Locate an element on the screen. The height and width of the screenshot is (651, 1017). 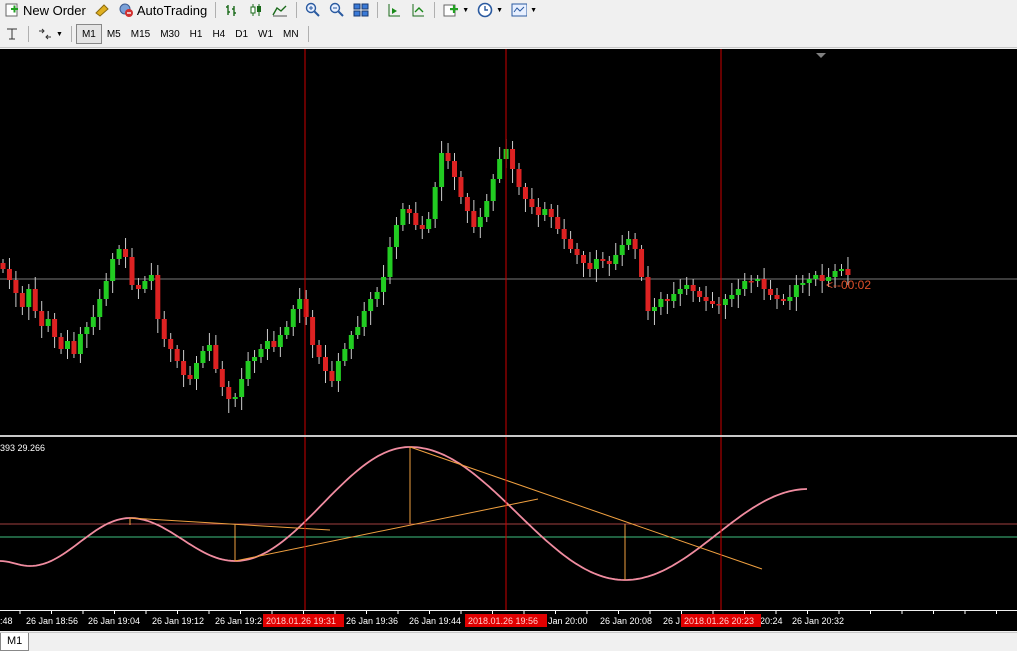
timeframe-m5: M5 is located at coordinates (114, 34).